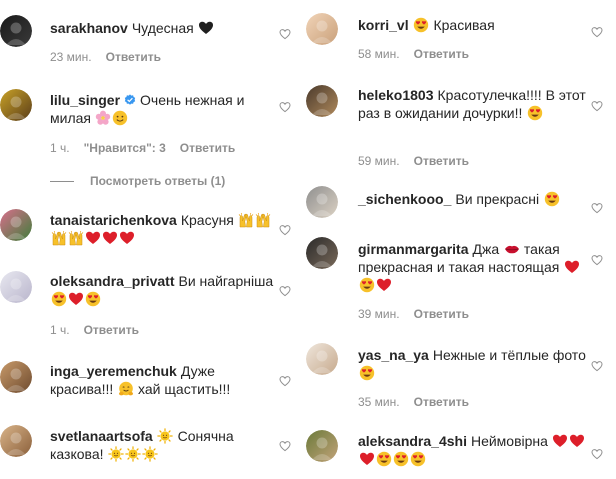 The width and height of the screenshot is (616, 479). I want to click on username-link: sarakhanov, so click(89, 28).